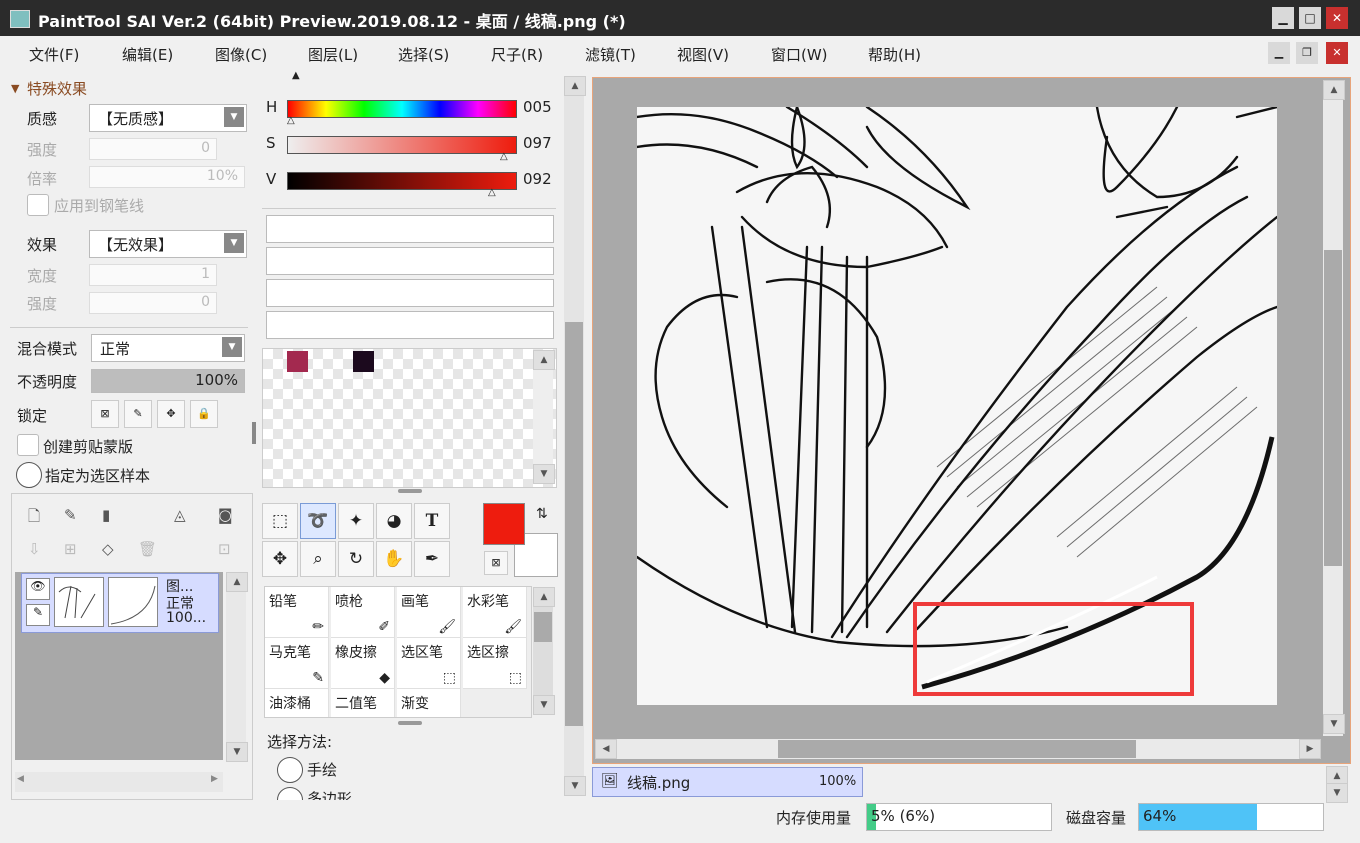 The width and height of the screenshot is (1360, 843). What do you see at coordinates (290, 793) in the screenshot?
I see `polygon-radio` at bounding box center [290, 793].